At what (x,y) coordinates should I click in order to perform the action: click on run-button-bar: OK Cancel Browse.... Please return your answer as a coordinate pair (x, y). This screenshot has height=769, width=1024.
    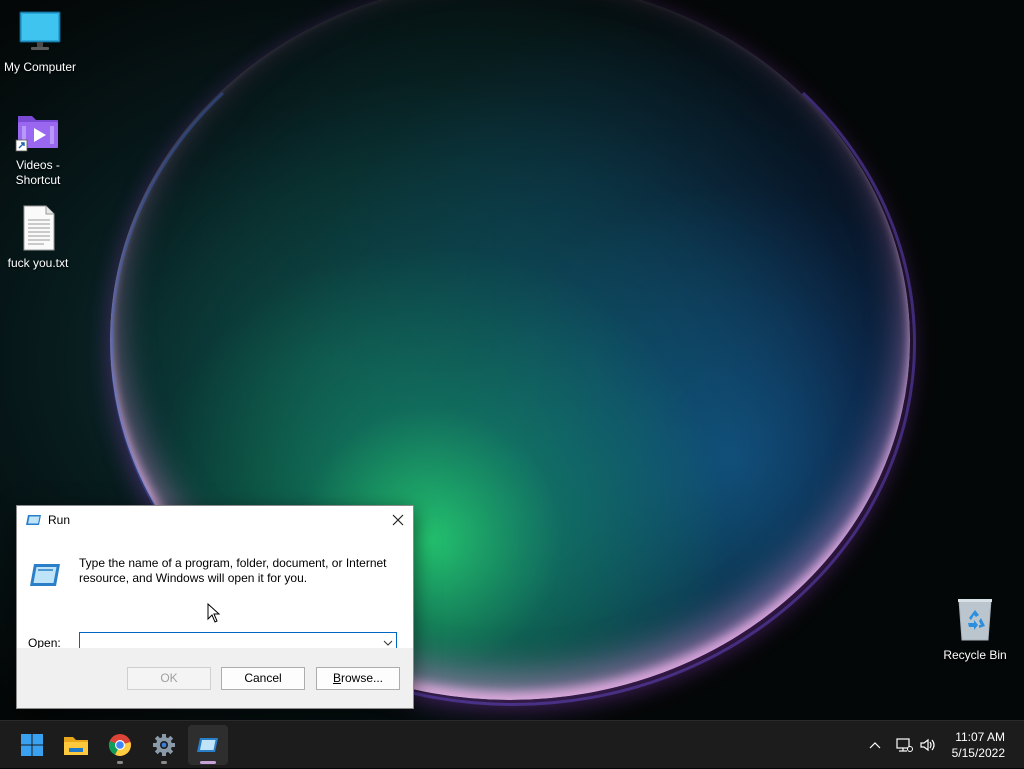
    Looking at the image, I should click on (215, 678).